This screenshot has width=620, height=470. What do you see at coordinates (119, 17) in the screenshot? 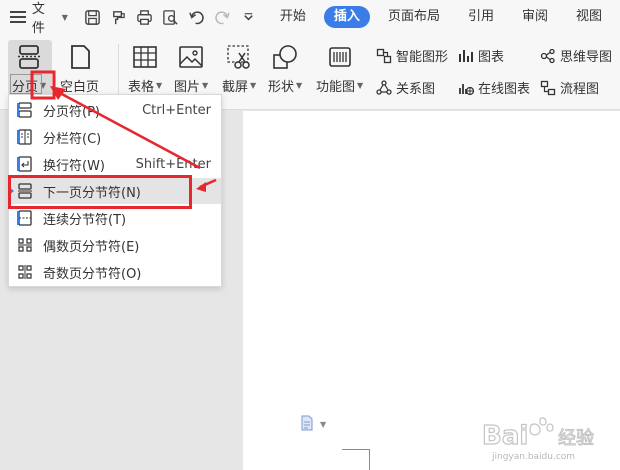
I see `format-painter-icon` at bounding box center [119, 17].